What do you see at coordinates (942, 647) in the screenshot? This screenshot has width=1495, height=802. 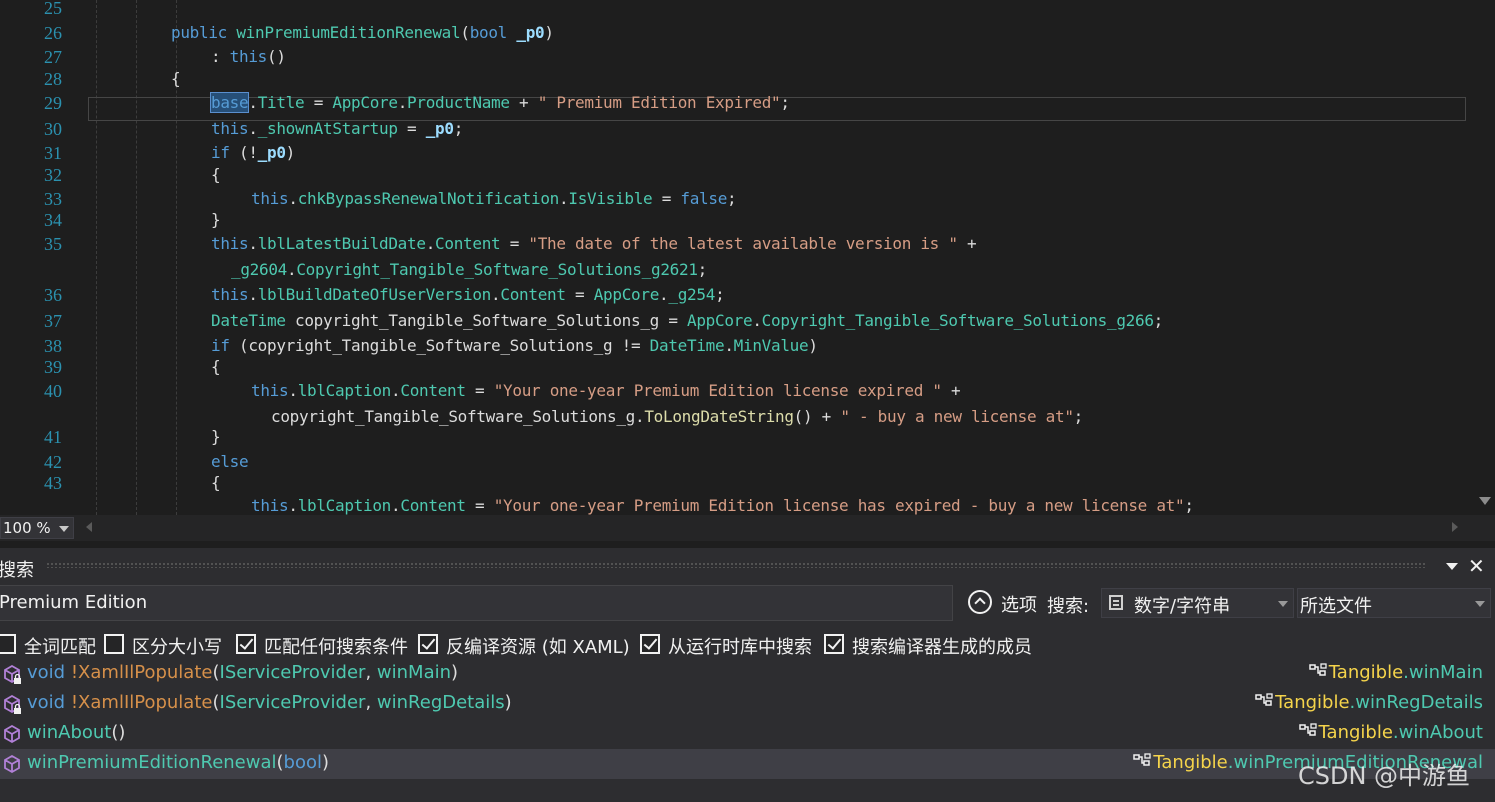 I see `option-label: 搜索编译器生成的成员` at bounding box center [942, 647].